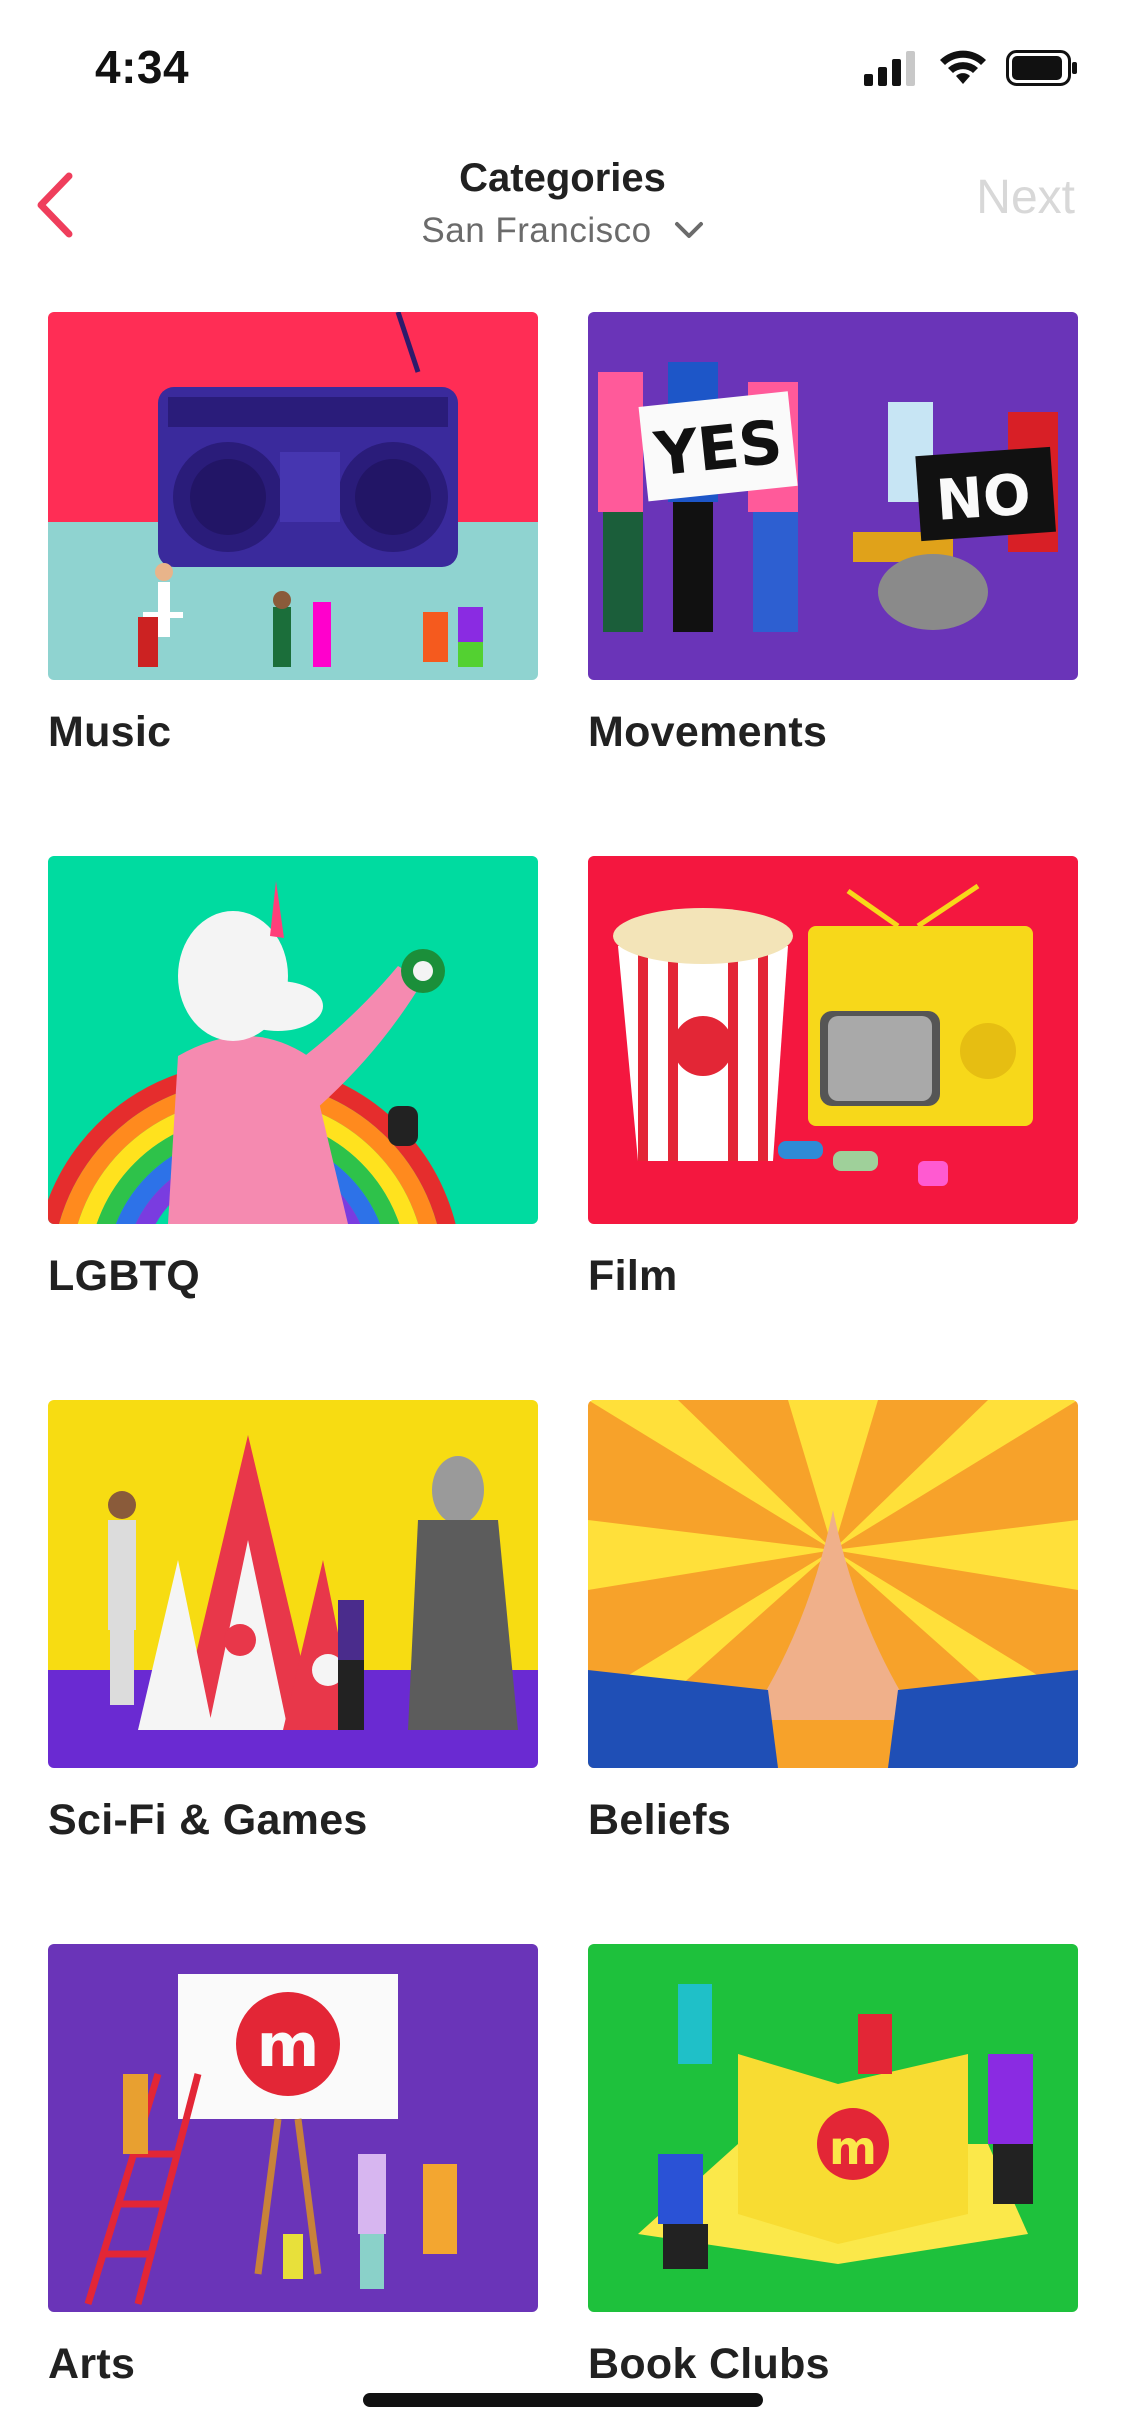 The image size is (1125, 2436). Describe the element at coordinates (833, 496) in the screenshot. I see `category-image-movements: YES NO` at that location.